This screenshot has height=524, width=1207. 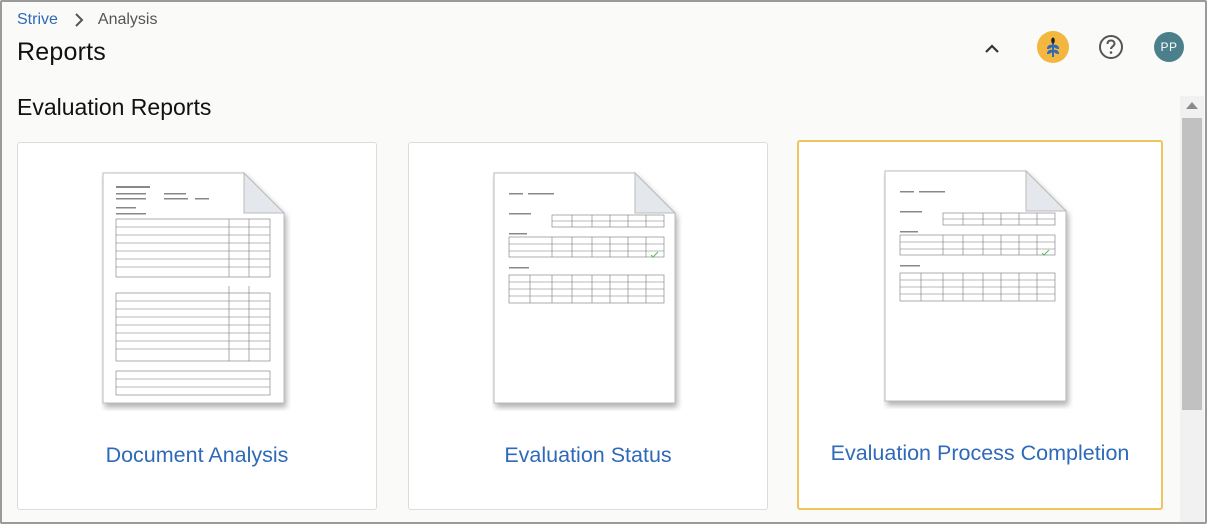 I want to click on user-avatar: PP, so click(x=1169, y=47).